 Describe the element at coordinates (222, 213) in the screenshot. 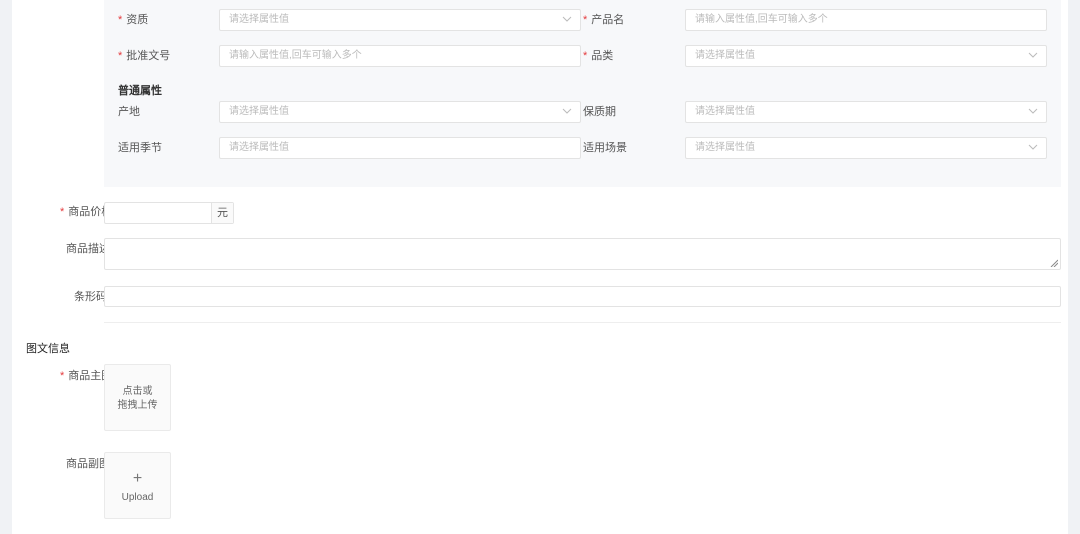

I see `price-unit: 元` at that location.